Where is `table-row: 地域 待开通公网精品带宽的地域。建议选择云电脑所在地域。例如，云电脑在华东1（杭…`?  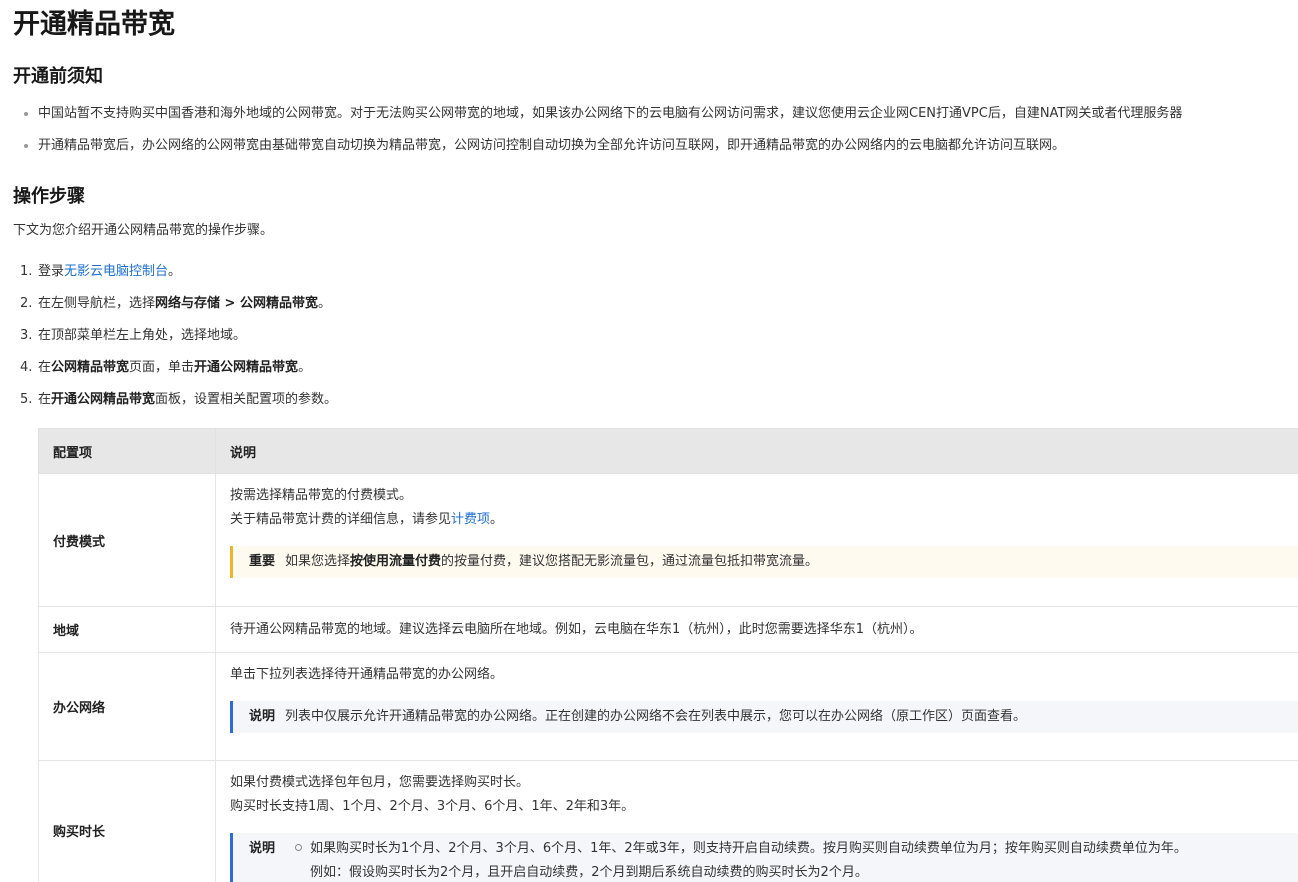 table-row: 地域 待开通公网精品带宽的地域。建议选择云电脑所在地域。例如，云电脑在华东1（杭… is located at coordinates (668, 629).